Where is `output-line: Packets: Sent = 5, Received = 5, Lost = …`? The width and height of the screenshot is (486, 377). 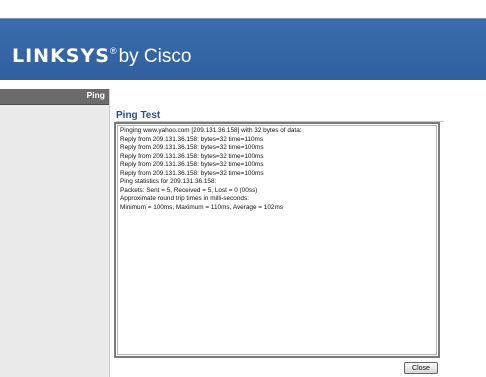 output-line: Packets: Sent = 5, Received = 5, Lost = … is located at coordinates (189, 190).